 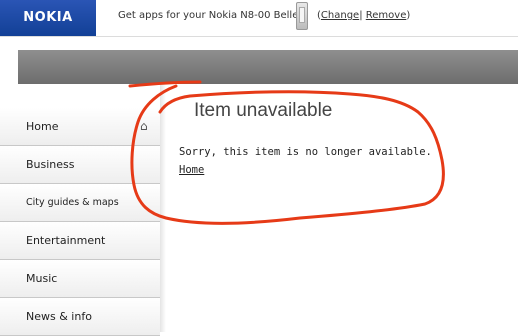 What do you see at coordinates (42, 278) in the screenshot?
I see `sidebar-item-label: Music` at bounding box center [42, 278].